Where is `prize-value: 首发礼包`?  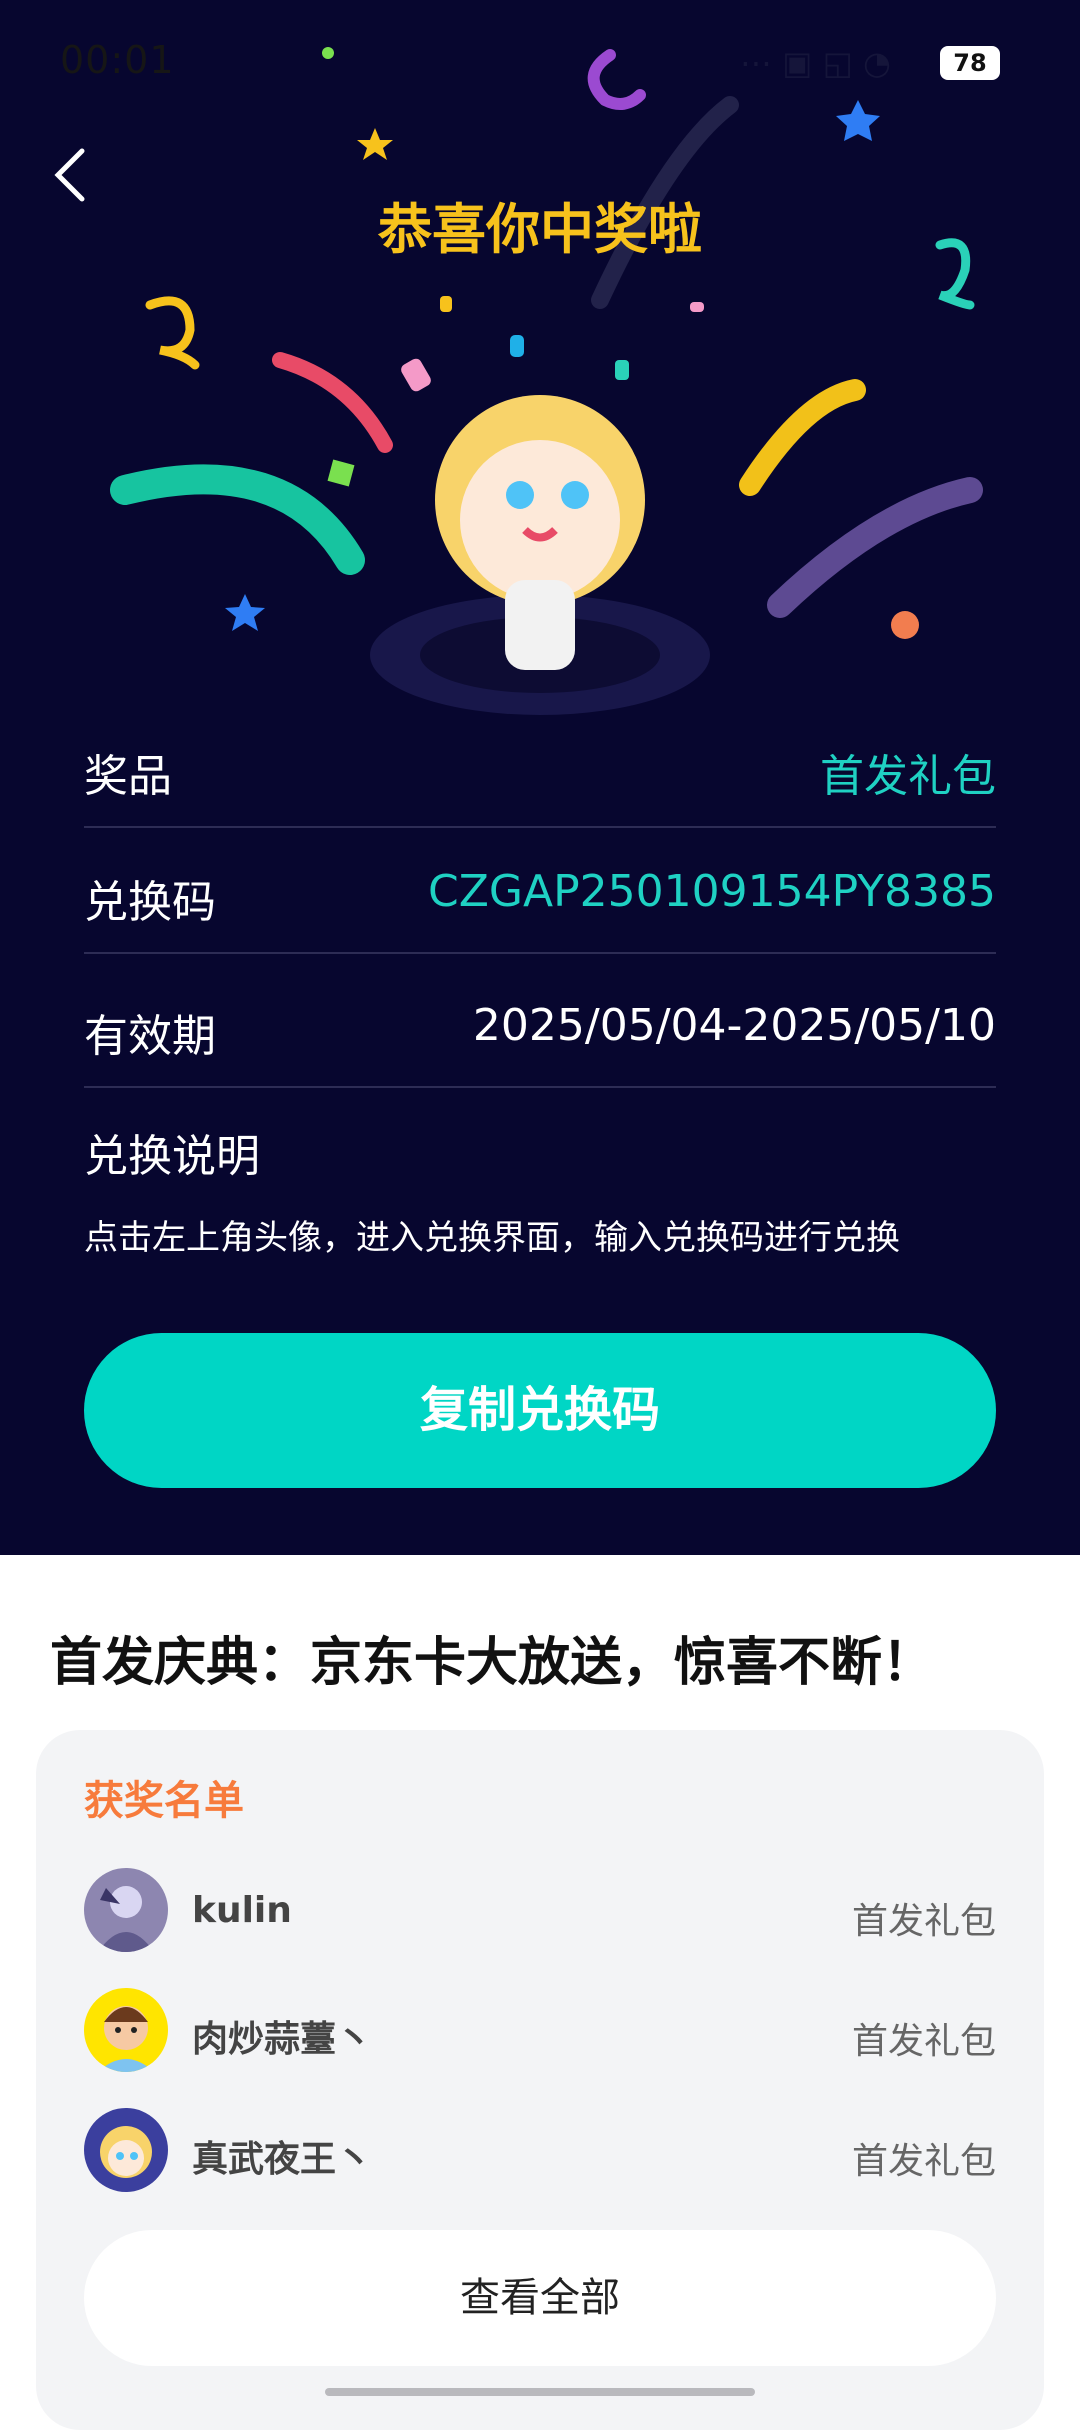
prize-value: 首发礼包 is located at coordinates (908, 776).